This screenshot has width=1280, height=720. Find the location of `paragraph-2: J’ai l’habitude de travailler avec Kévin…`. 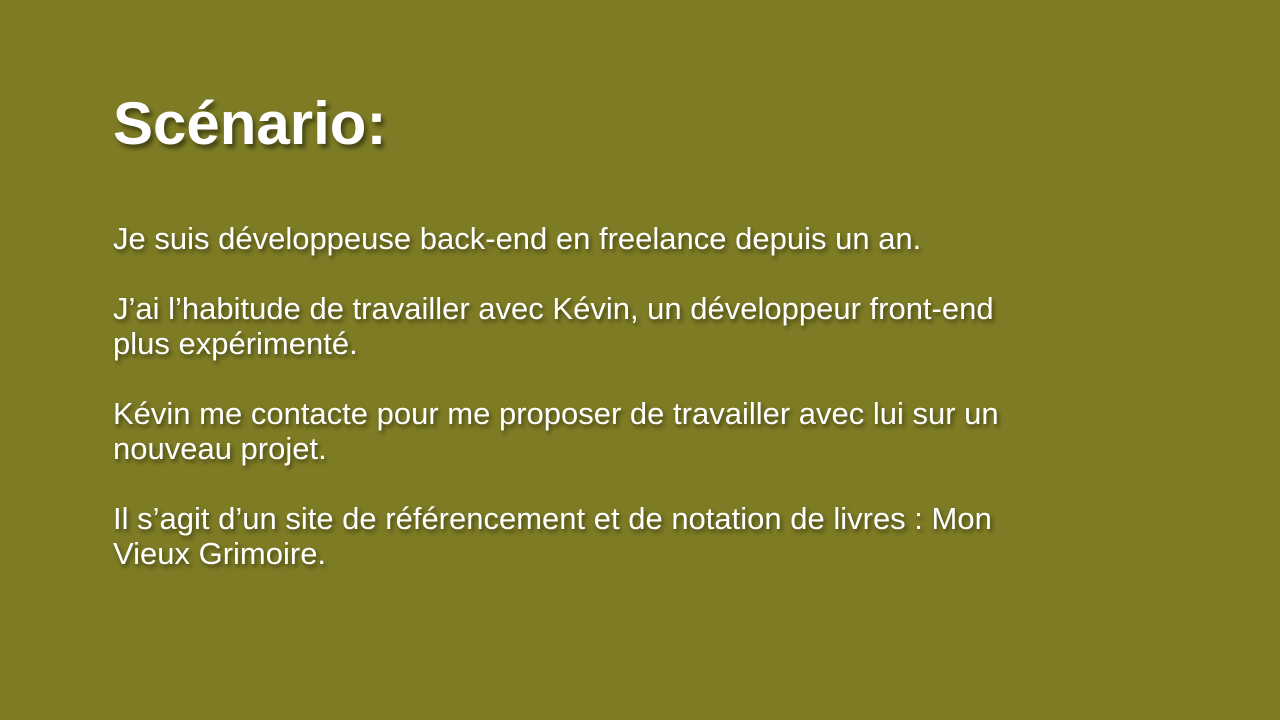

paragraph-2: J’ai l’habitude de travailler avec Kévin… is located at coordinates (613, 326).